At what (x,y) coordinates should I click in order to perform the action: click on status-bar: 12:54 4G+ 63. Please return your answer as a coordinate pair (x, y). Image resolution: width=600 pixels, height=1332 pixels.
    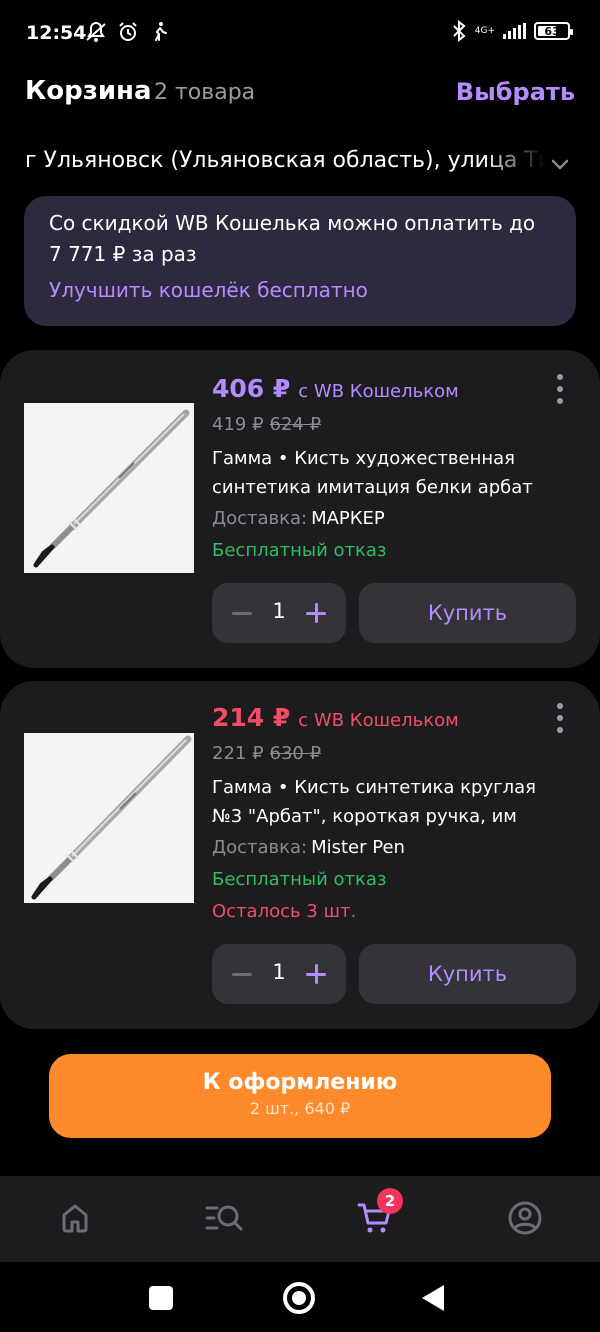
    Looking at the image, I should click on (300, 34).